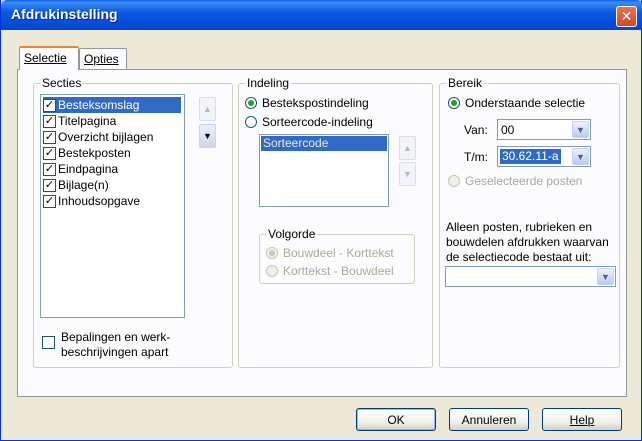 This screenshot has height=441, width=642. Describe the element at coordinates (99, 105) in the screenshot. I see `list-item-label: Besteksomslag` at that location.